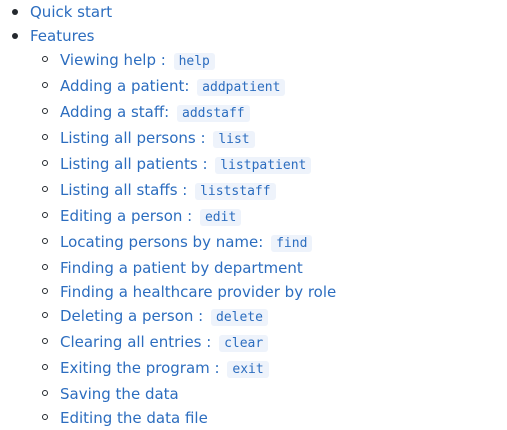 The image size is (507, 430). What do you see at coordinates (134, 418) in the screenshot?
I see `editing-data-file-link: Editing the data file` at bounding box center [134, 418].